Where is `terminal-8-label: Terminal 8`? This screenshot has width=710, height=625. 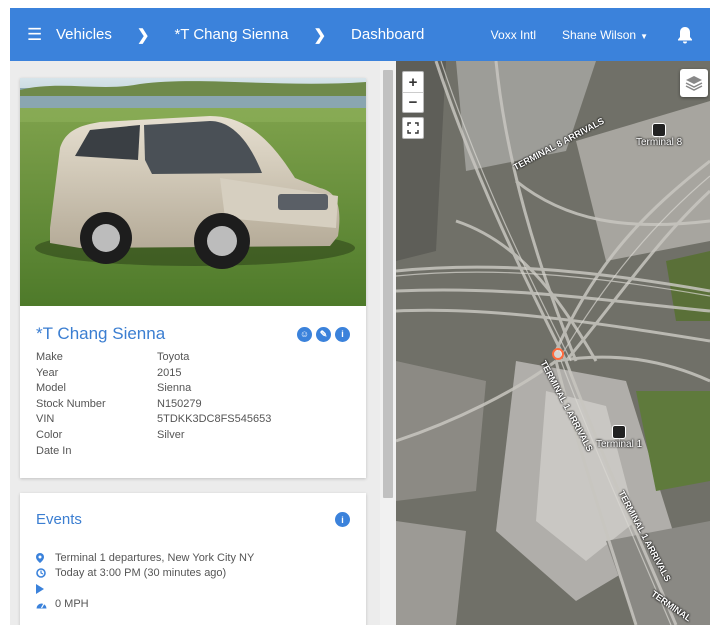
terminal-8-label: Terminal 8 is located at coordinates (659, 142).